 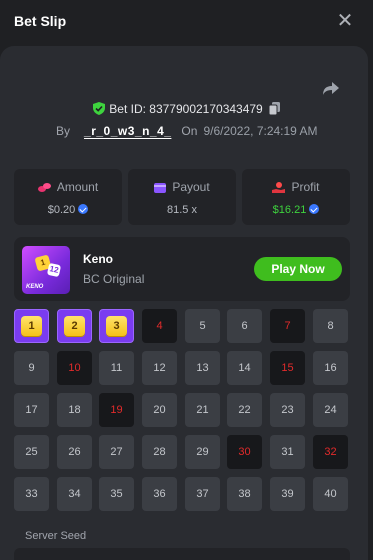 What do you see at coordinates (35, 287) in the screenshot?
I see `thumb-text: KENO` at bounding box center [35, 287].